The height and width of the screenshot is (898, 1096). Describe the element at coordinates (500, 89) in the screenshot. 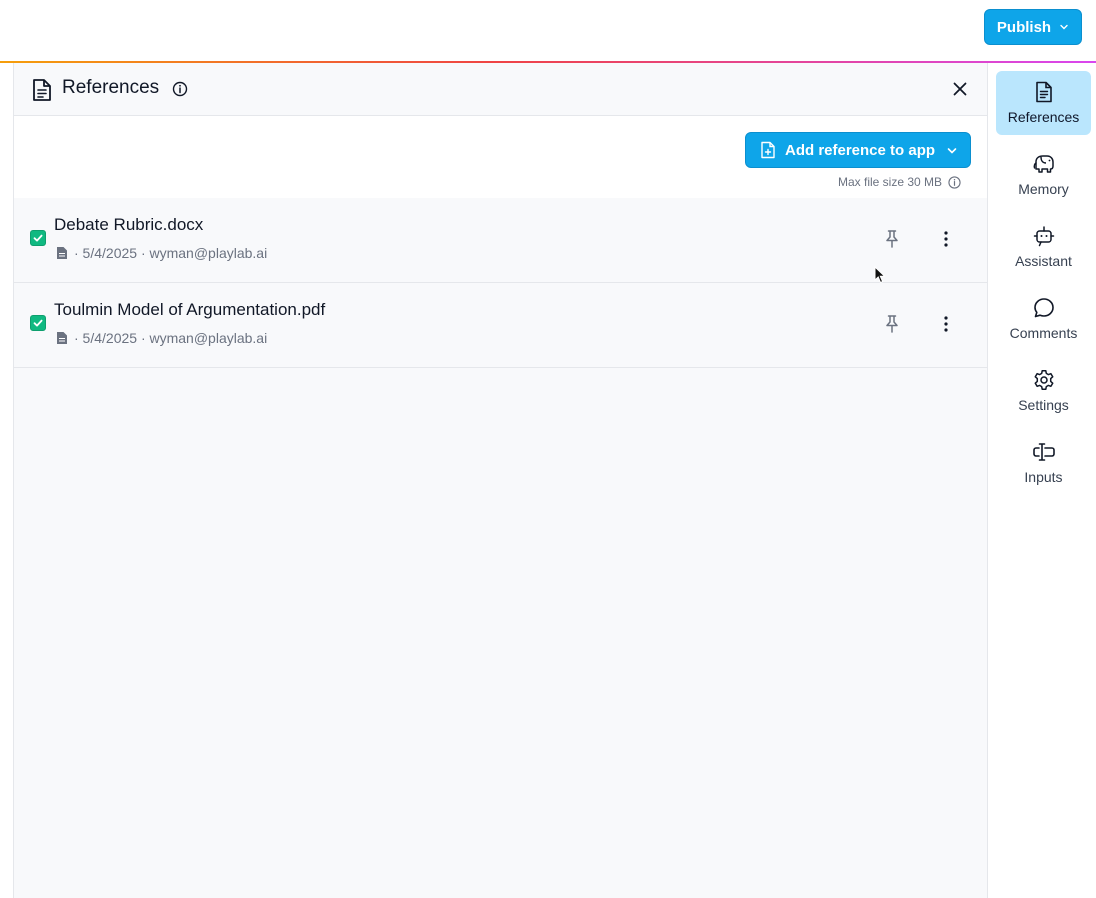

I see `panel-header: References` at that location.